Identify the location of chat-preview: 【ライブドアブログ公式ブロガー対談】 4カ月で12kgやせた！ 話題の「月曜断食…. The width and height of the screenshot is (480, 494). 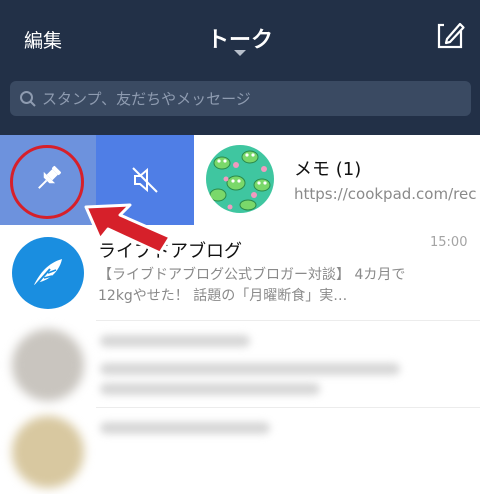
(252, 285).